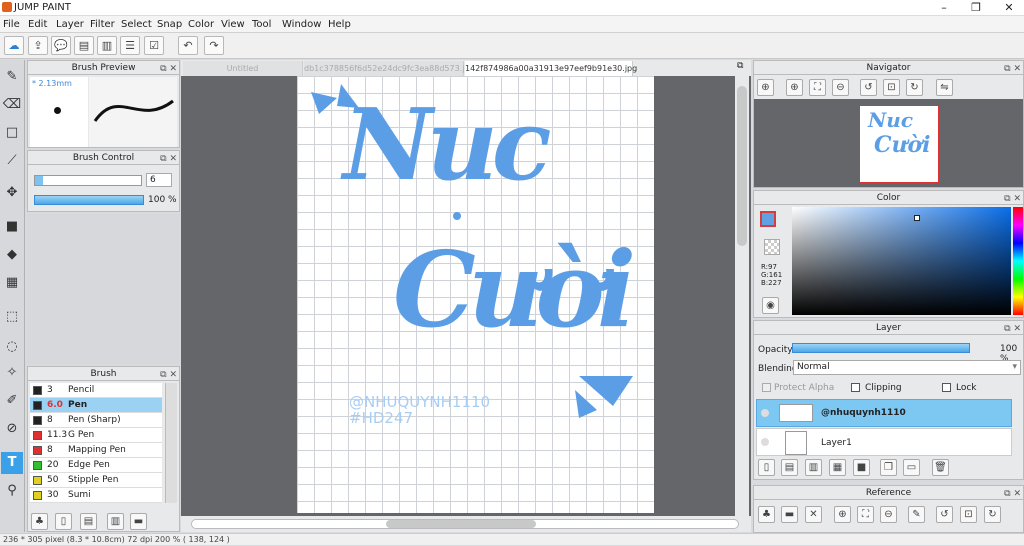 This screenshot has height=546, width=1024. I want to click on zoom-in-icon: ⊕, so click(794, 87).